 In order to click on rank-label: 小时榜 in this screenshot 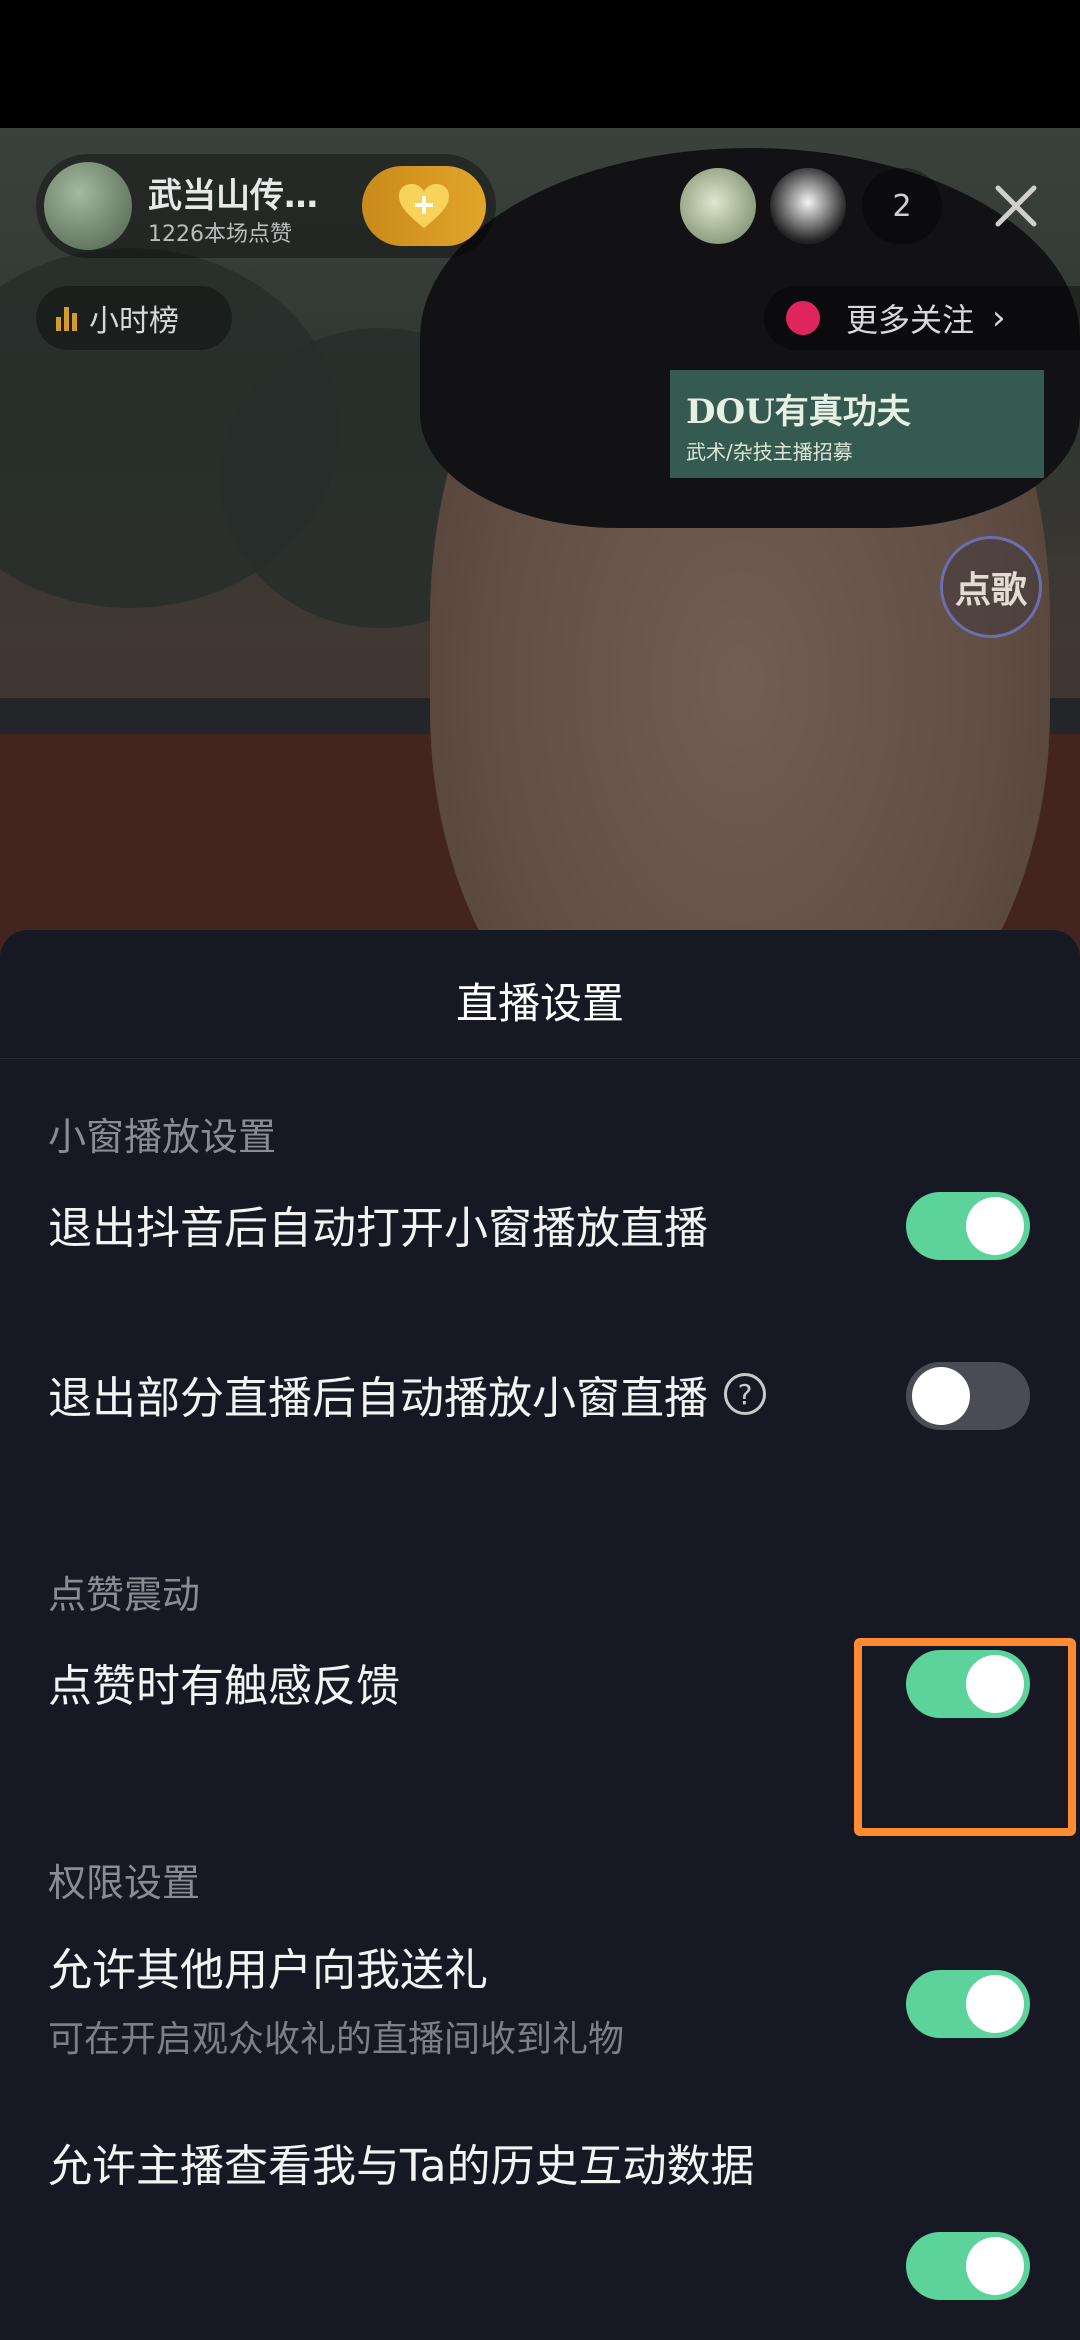, I will do `click(134, 321)`.